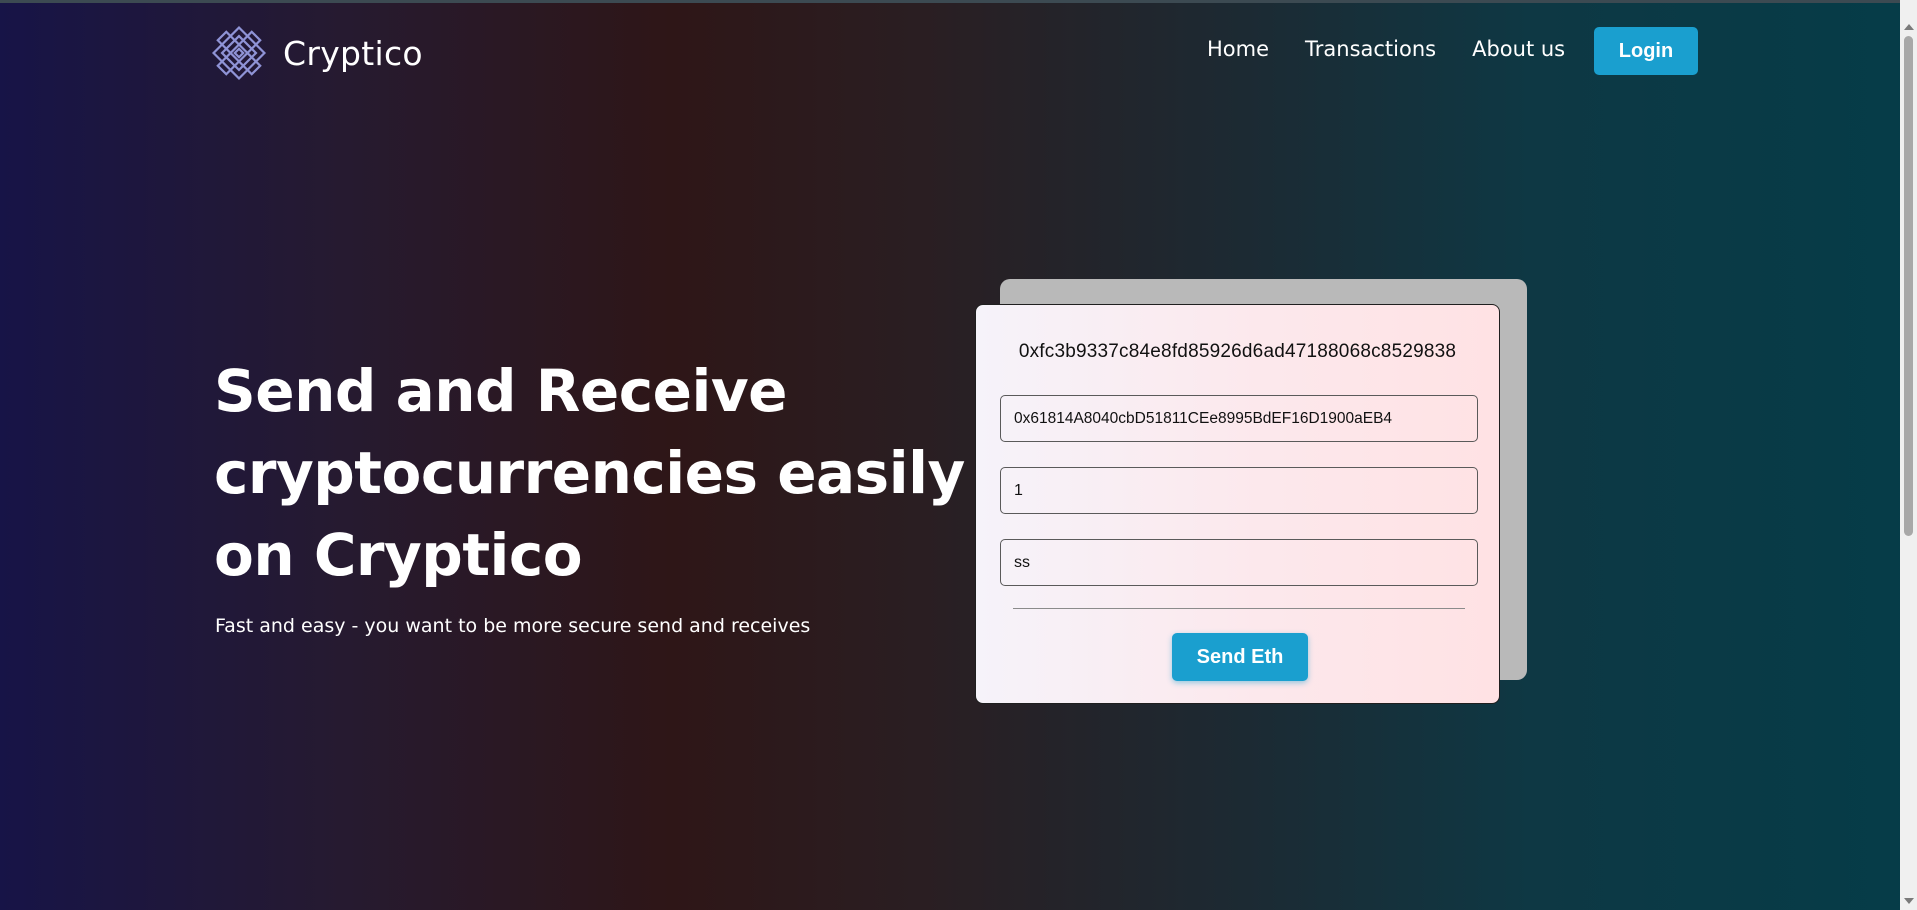 The height and width of the screenshot is (910, 1917). What do you see at coordinates (1518, 49) in the screenshot?
I see `nav-item-about-us: About us` at bounding box center [1518, 49].